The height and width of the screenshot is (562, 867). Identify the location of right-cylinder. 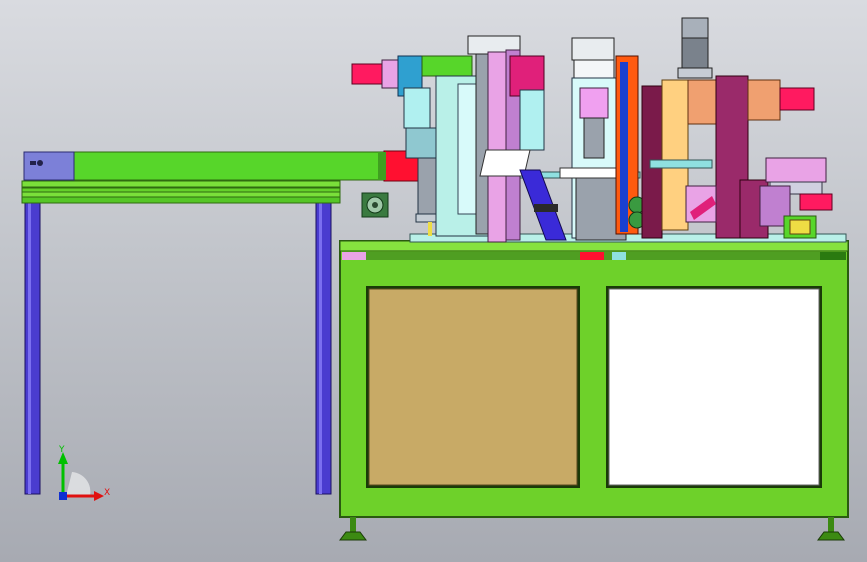
(797, 99).